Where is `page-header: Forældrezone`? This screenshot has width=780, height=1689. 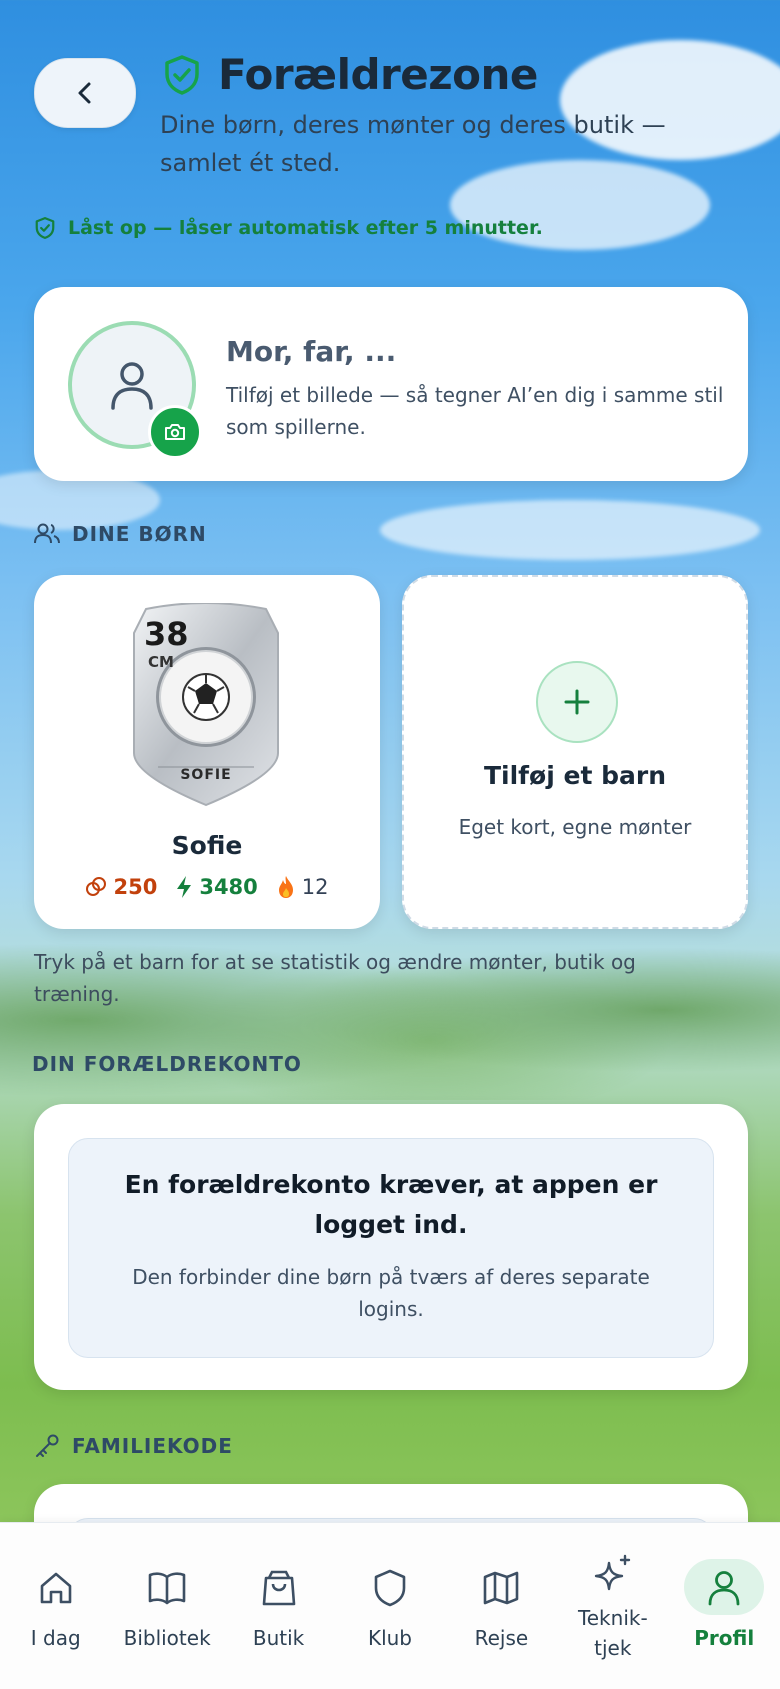
page-header: Forældrezone is located at coordinates (350, 74).